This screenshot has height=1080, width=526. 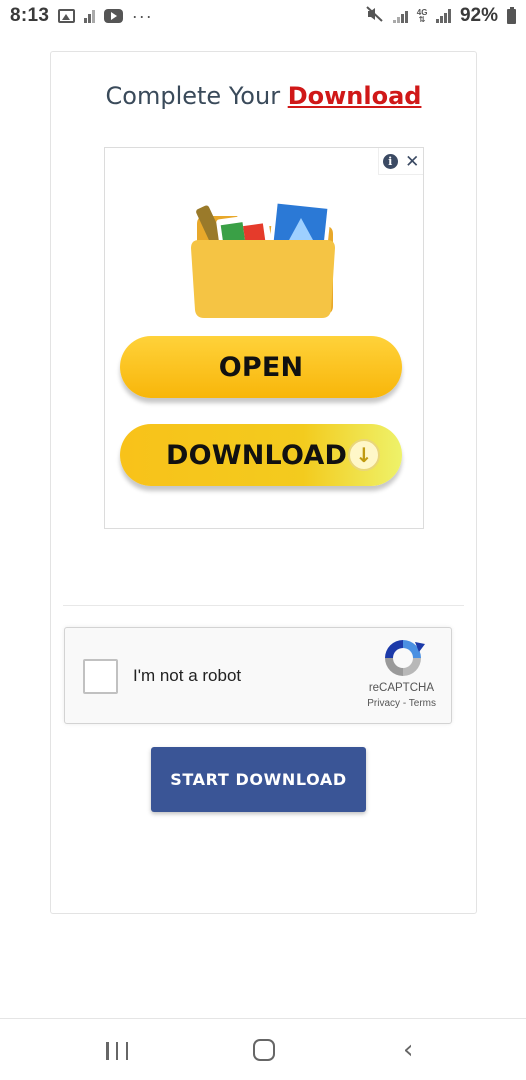 I want to click on ad-download-button: DOWNLOAD ↓, so click(x=261, y=455).